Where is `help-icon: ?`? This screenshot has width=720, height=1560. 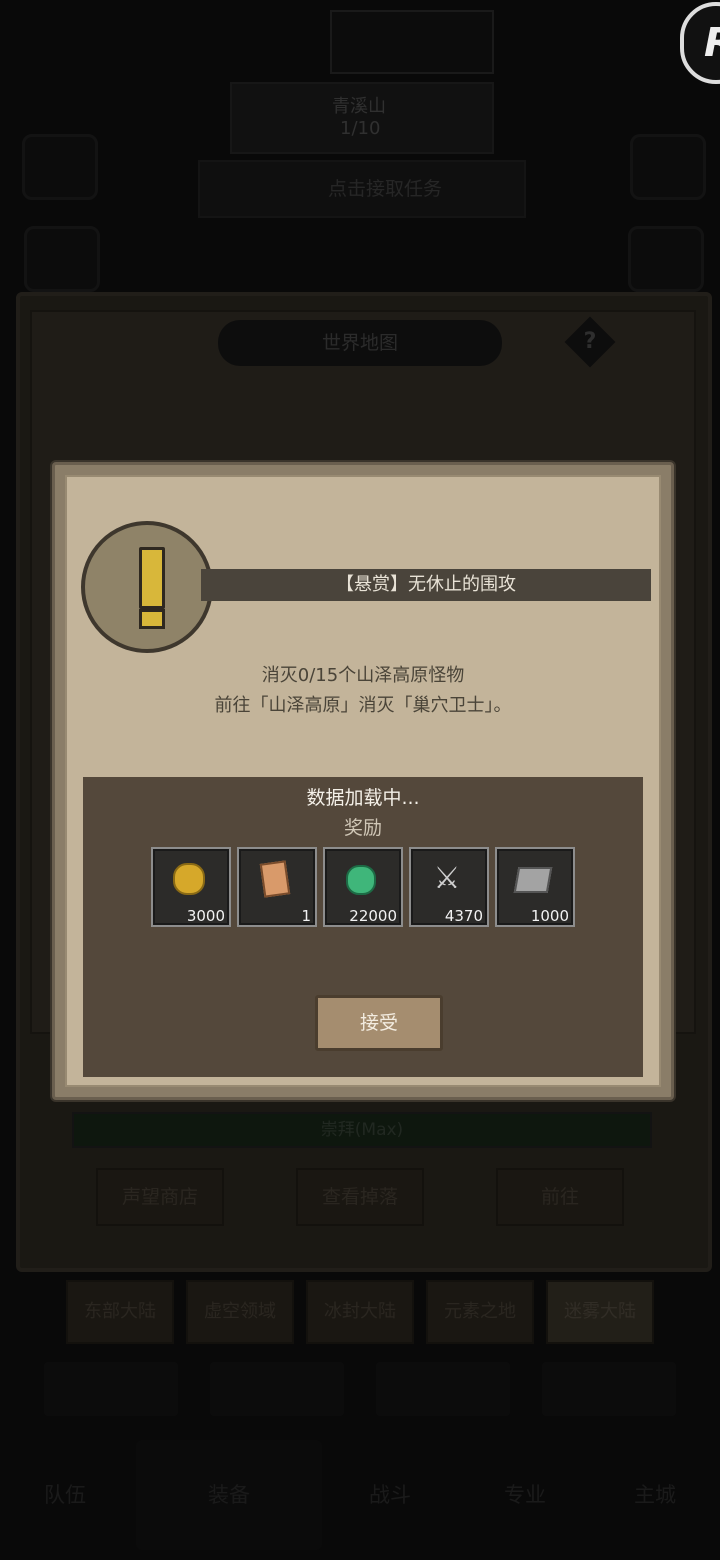 help-icon: ? is located at coordinates (590, 341).